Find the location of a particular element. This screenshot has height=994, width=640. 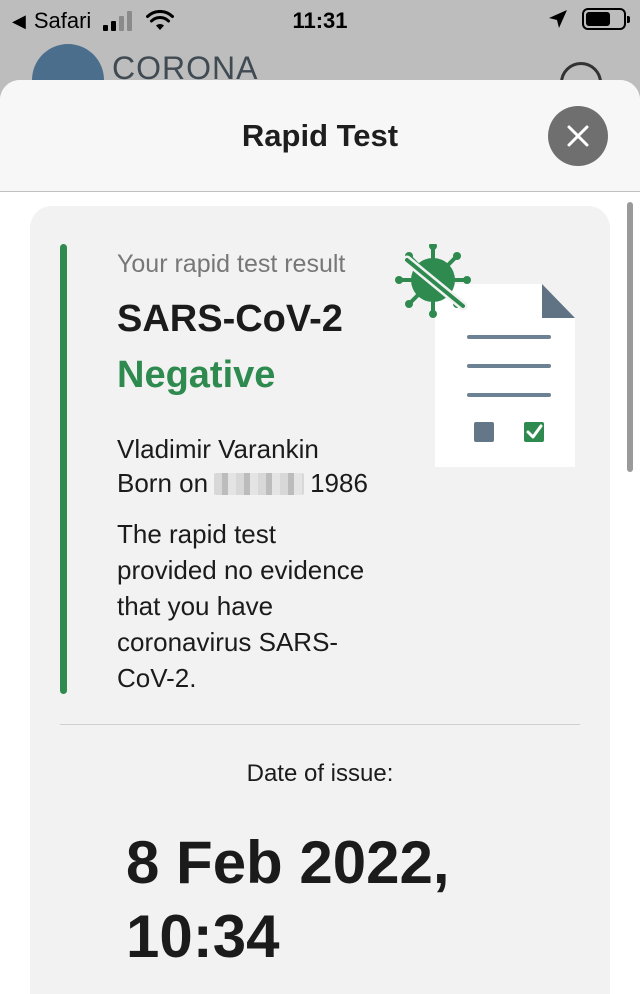

status-bar: ◀ Safari 11:31 is located at coordinates (320, 22).